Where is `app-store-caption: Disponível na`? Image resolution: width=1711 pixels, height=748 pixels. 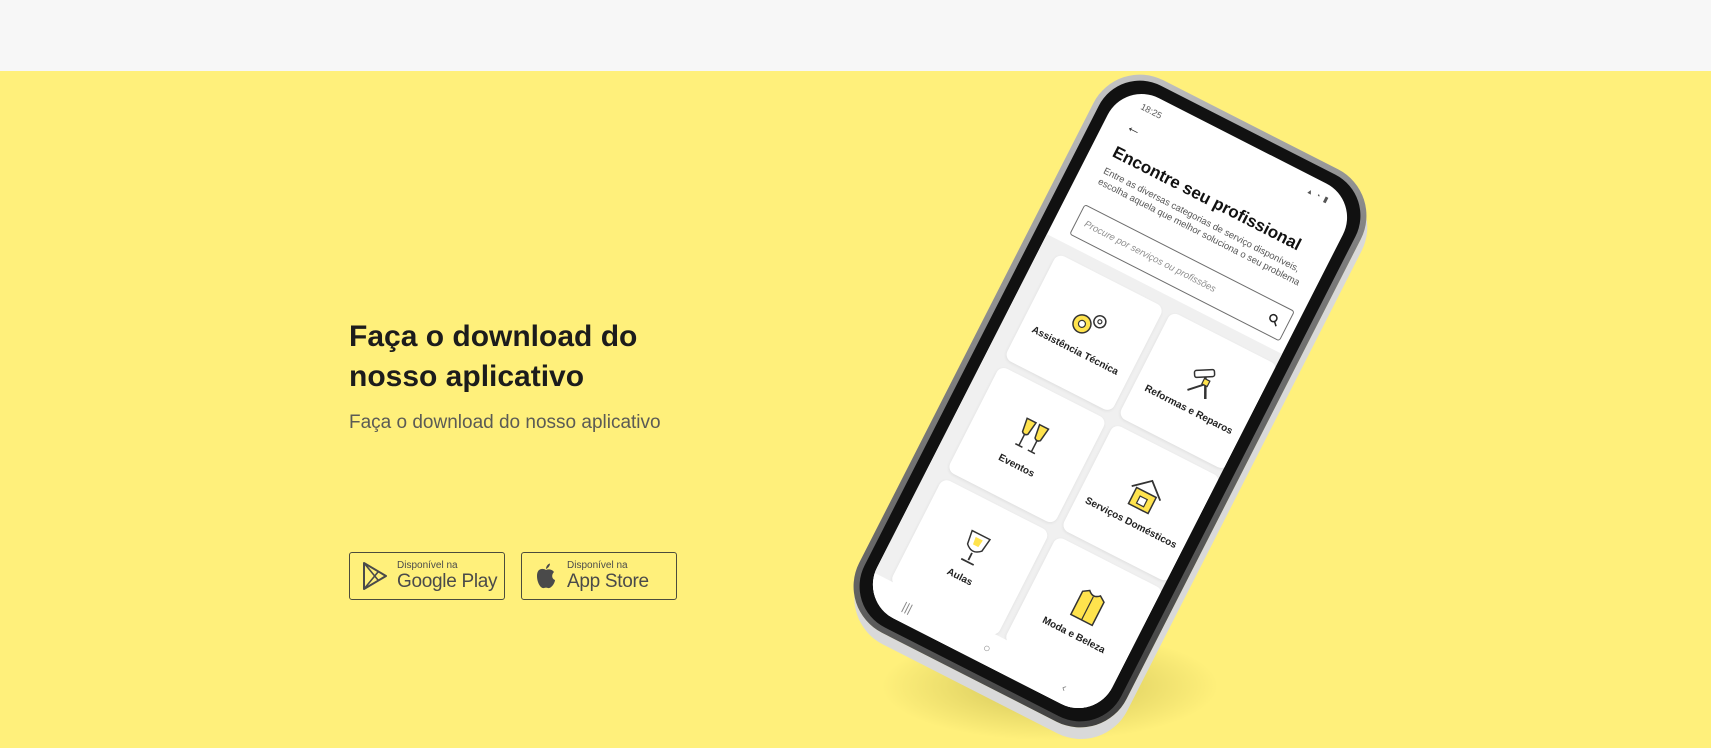 app-store-caption: Disponível na is located at coordinates (597, 565).